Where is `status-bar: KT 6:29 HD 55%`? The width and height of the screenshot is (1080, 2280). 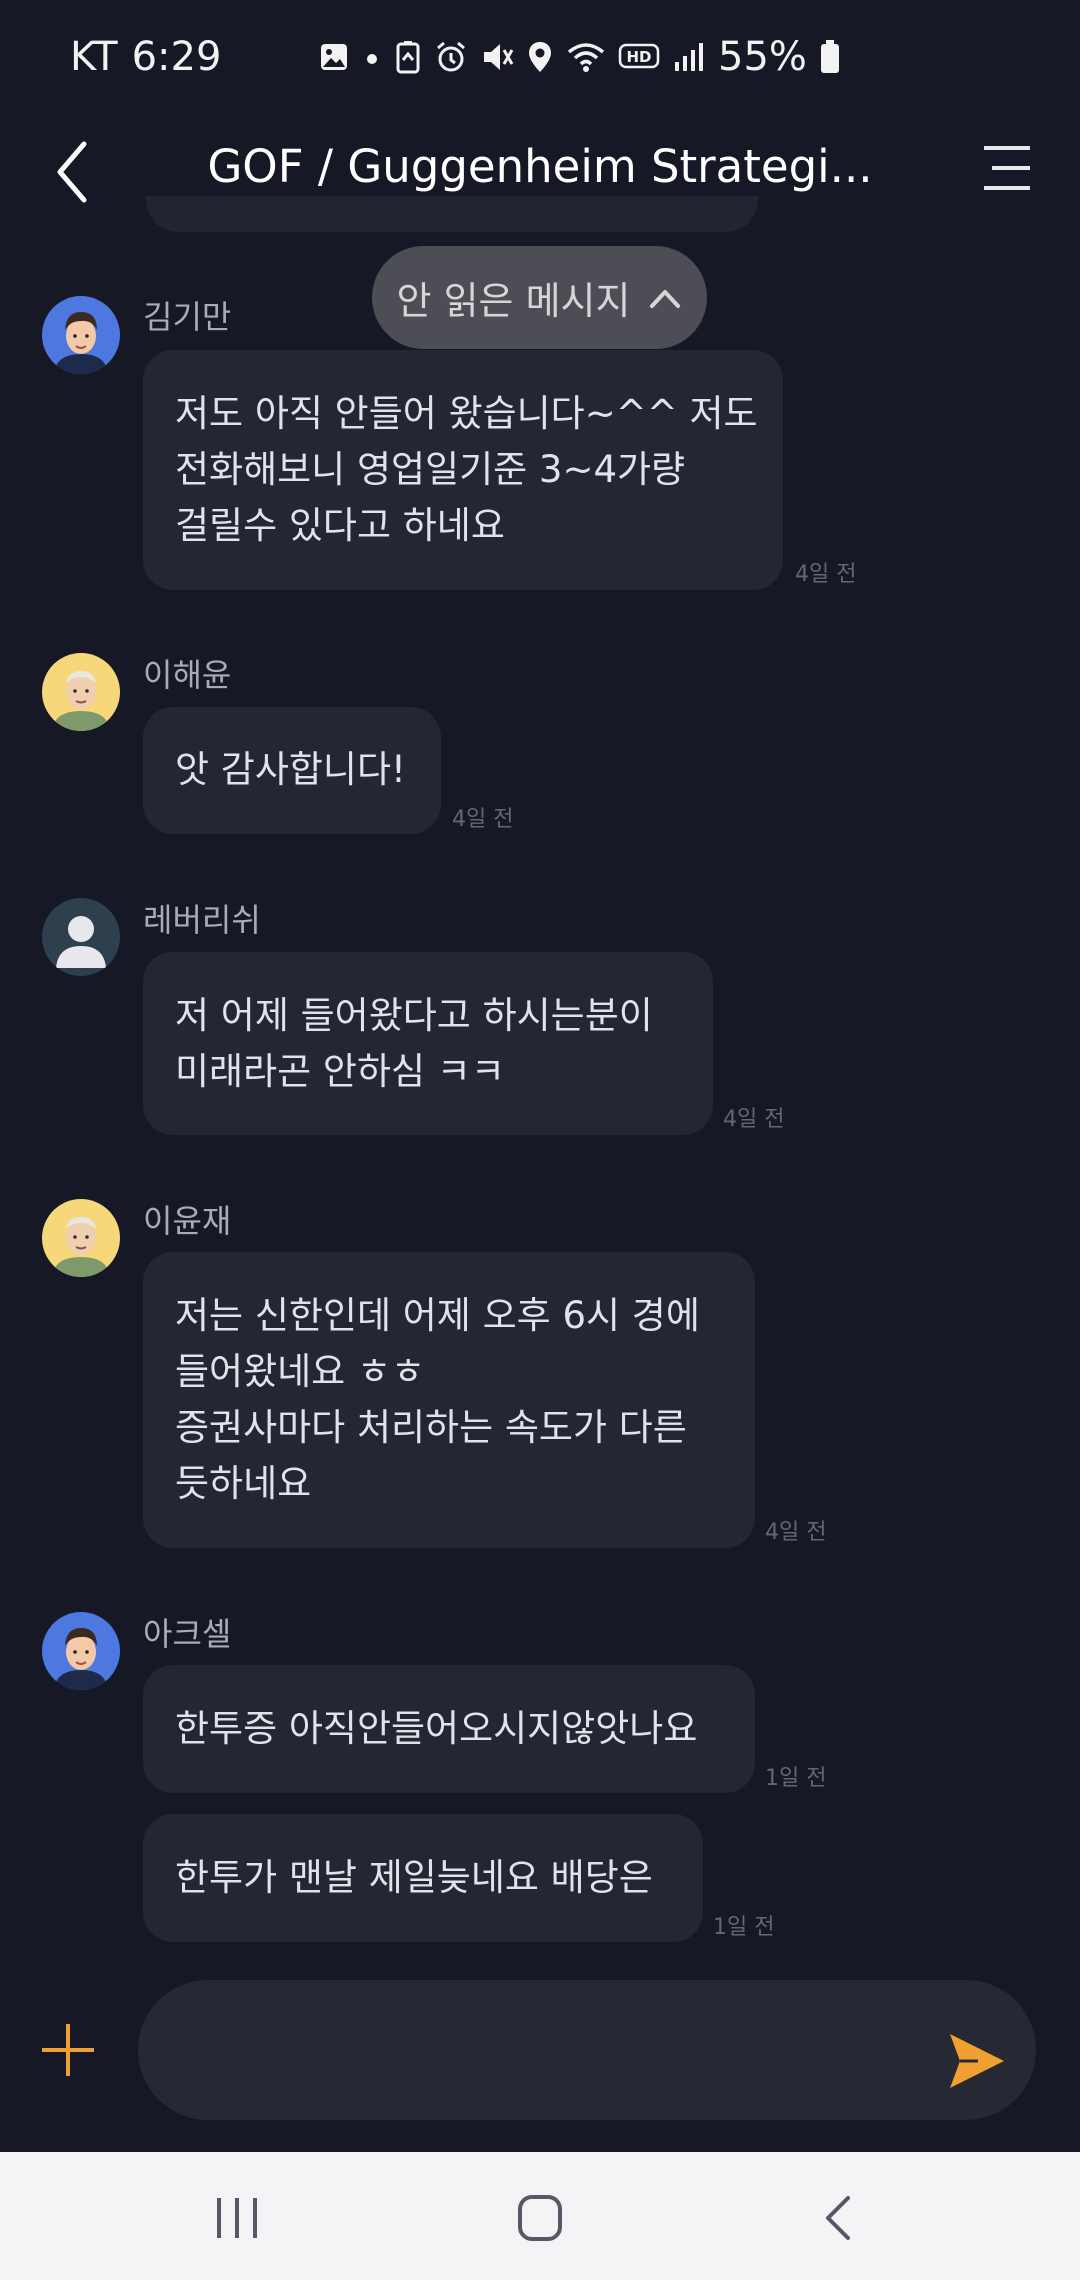 status-bar: KT 6:29 HD 55% is located at coordinates (540, 60).